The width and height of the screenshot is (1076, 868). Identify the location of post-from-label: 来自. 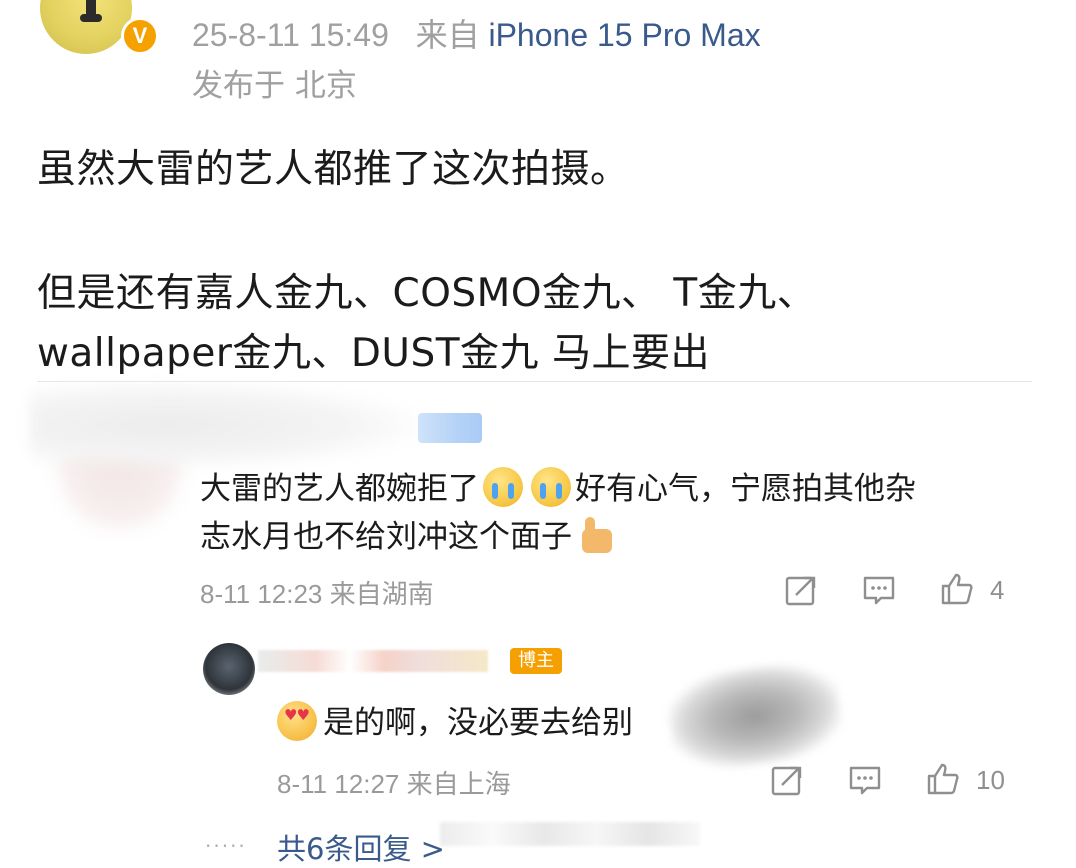
(447, 35).